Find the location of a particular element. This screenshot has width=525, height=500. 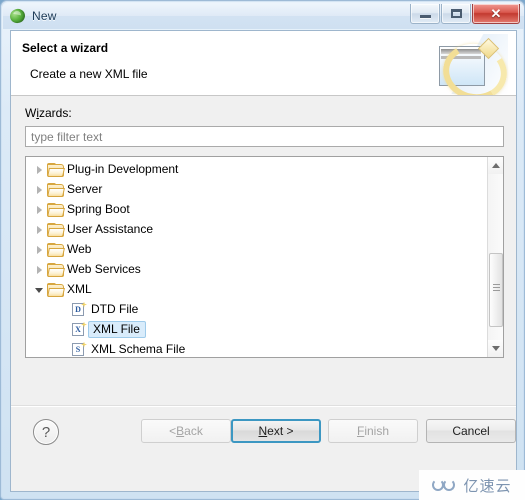

scrollbar-grip-icon is located at coordinates (496, 288).